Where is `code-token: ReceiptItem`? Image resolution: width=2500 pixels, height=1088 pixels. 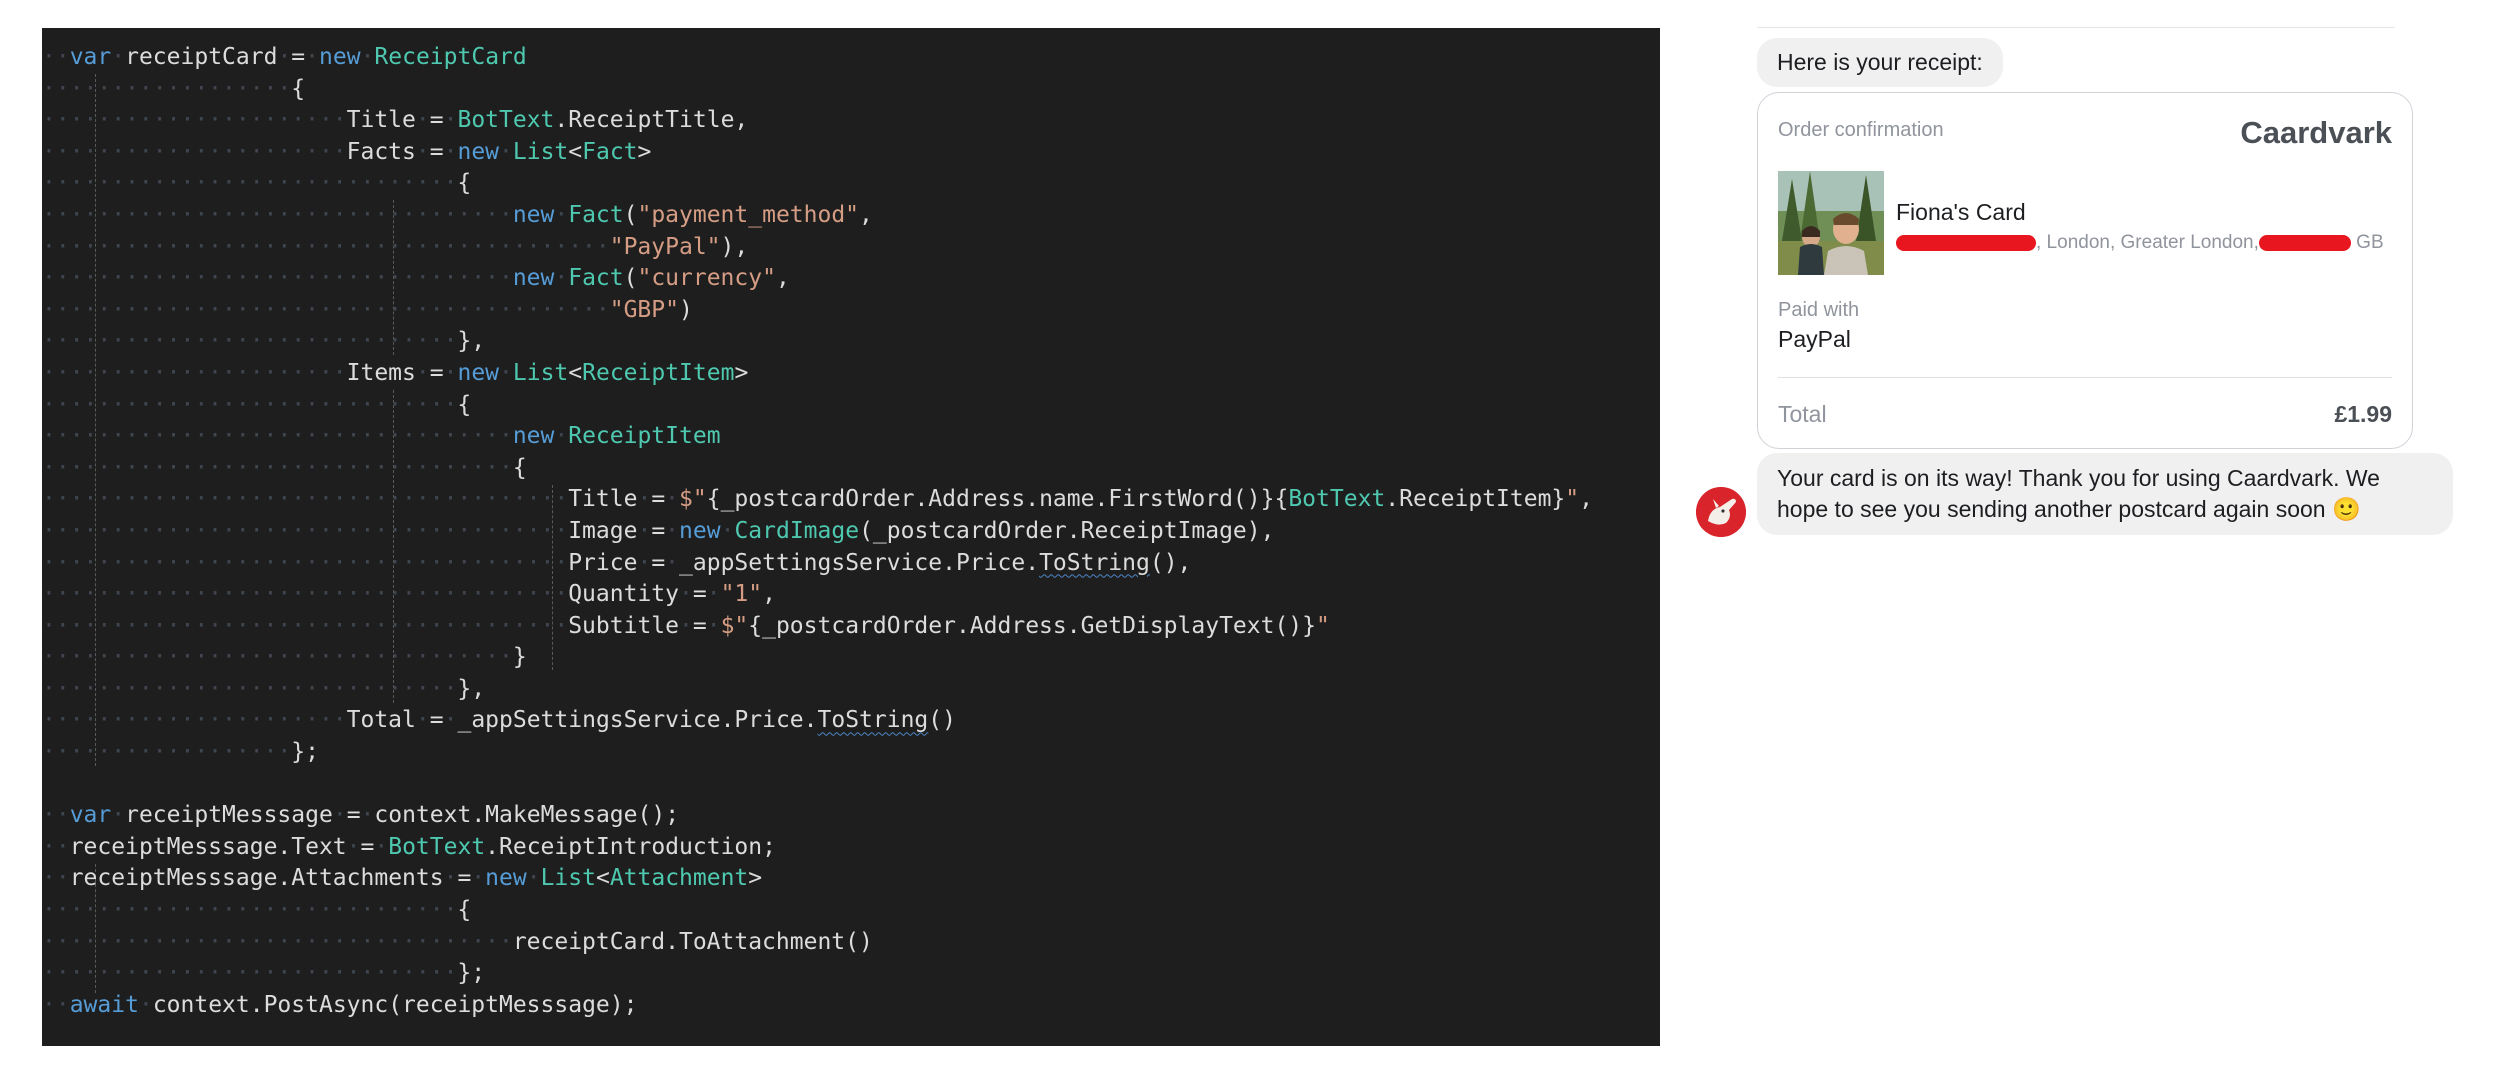
code-token: ReceiptItem is located at coordinates (658, 372).